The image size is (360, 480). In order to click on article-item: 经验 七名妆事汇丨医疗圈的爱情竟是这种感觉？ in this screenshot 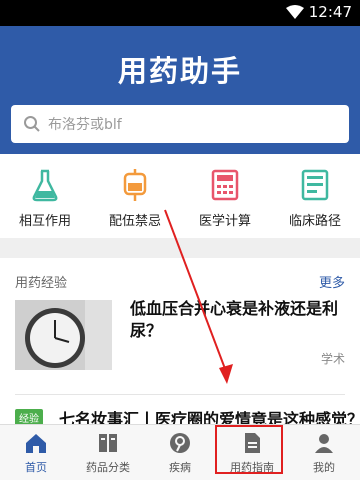, I will do `click(187, 416)`.